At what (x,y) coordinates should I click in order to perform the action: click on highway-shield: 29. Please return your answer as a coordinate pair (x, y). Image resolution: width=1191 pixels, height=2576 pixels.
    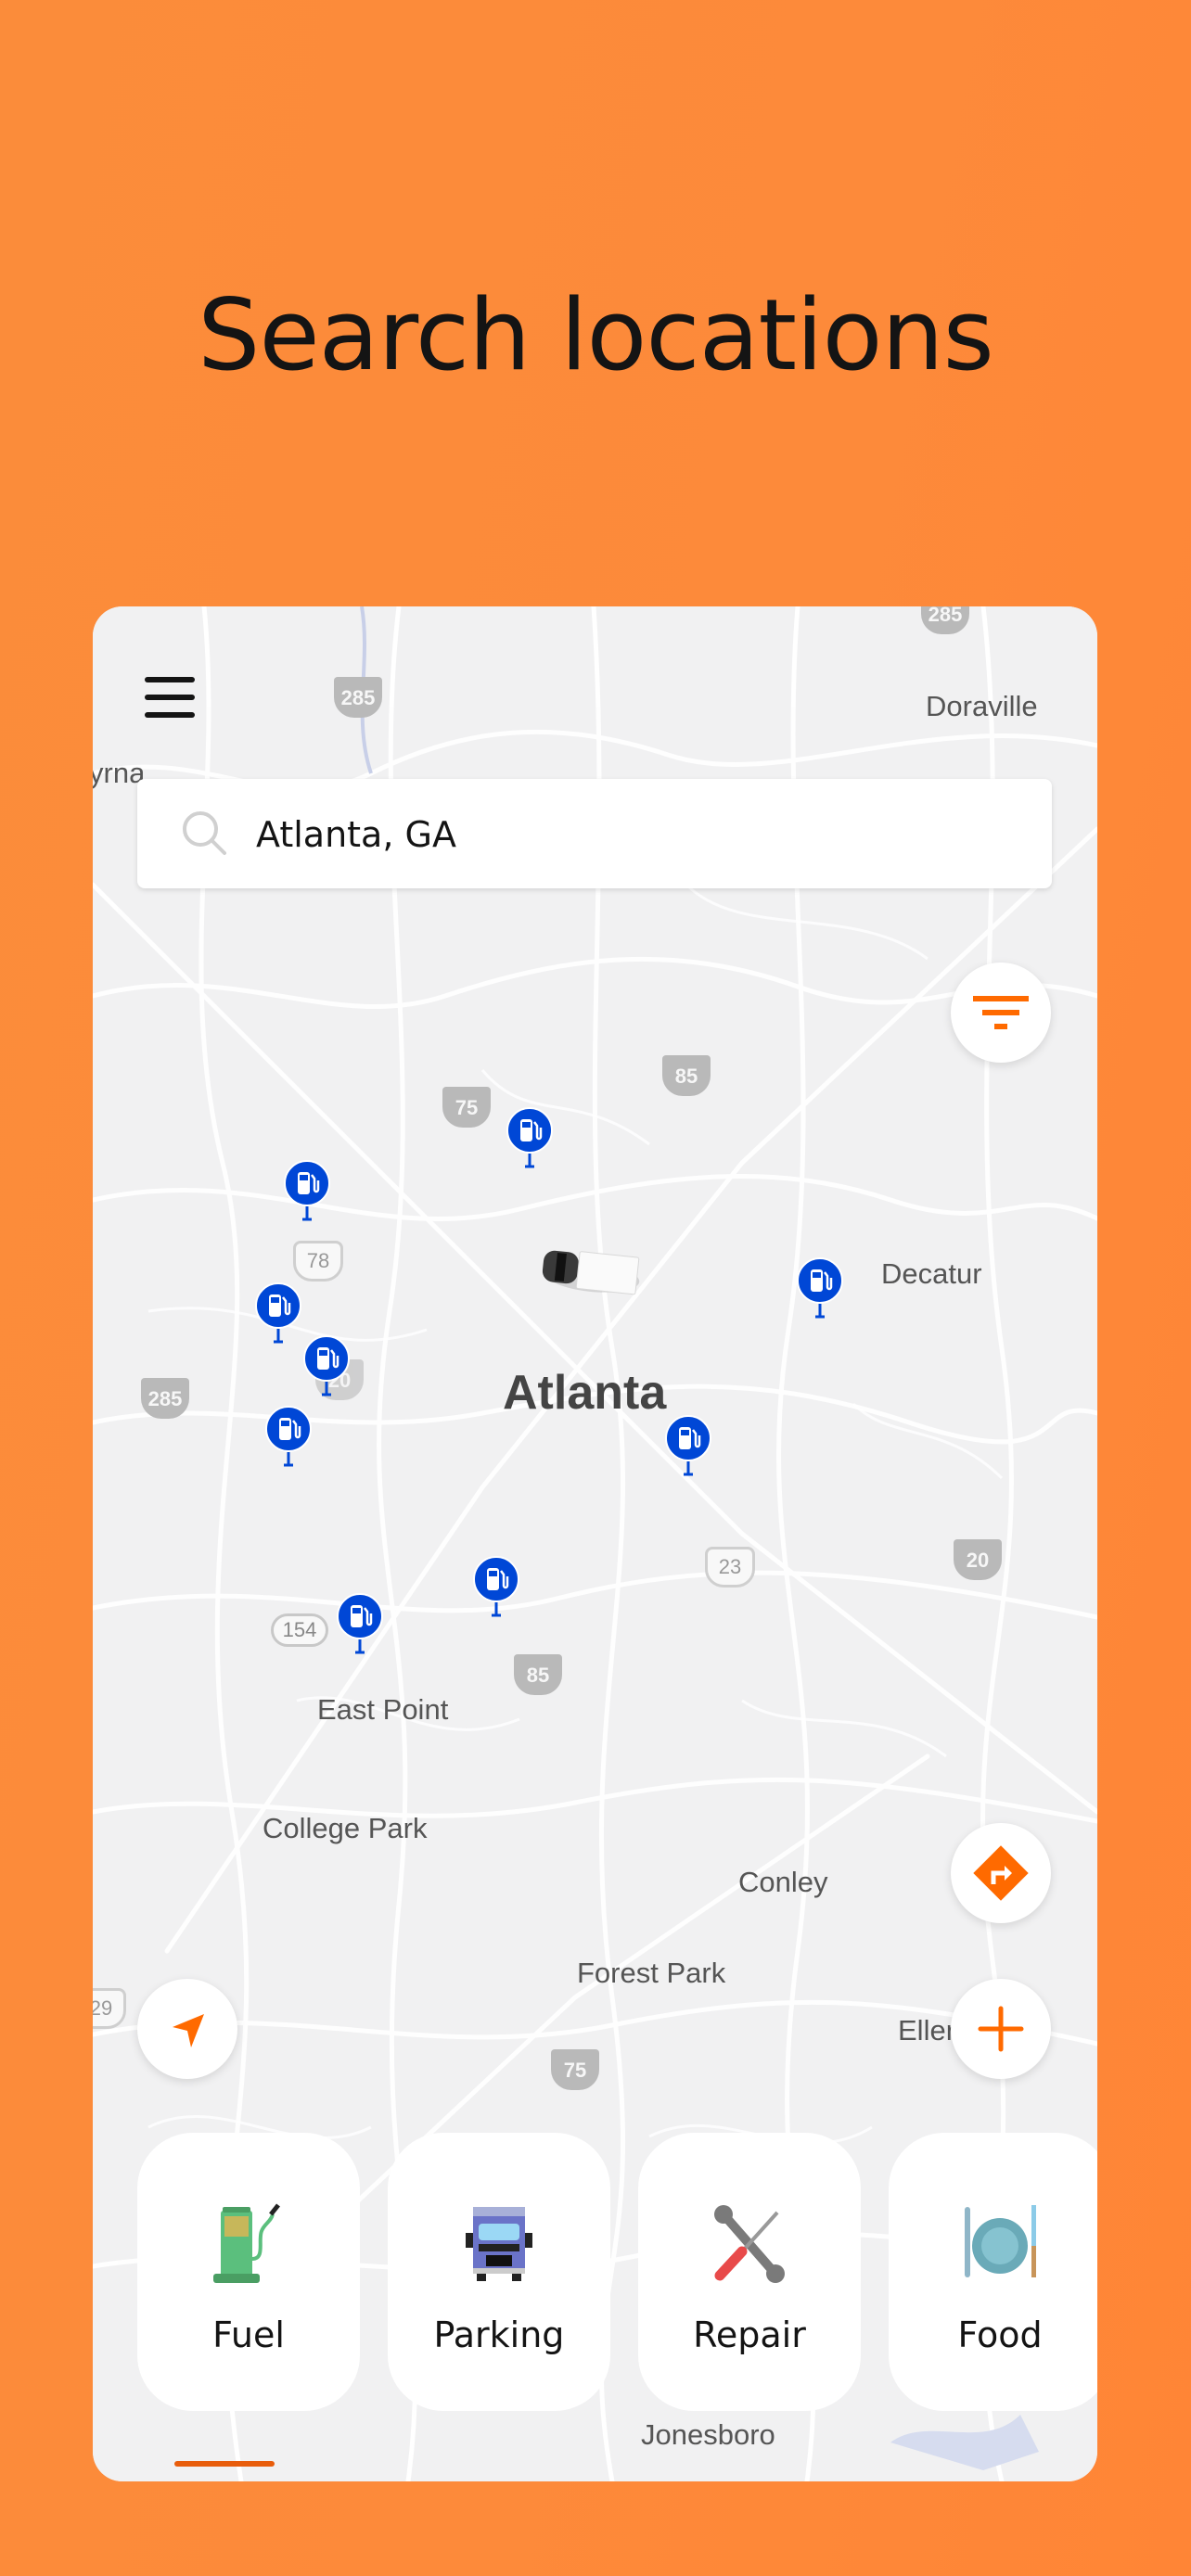
    Looking at the image, I should click on (109, 2008).